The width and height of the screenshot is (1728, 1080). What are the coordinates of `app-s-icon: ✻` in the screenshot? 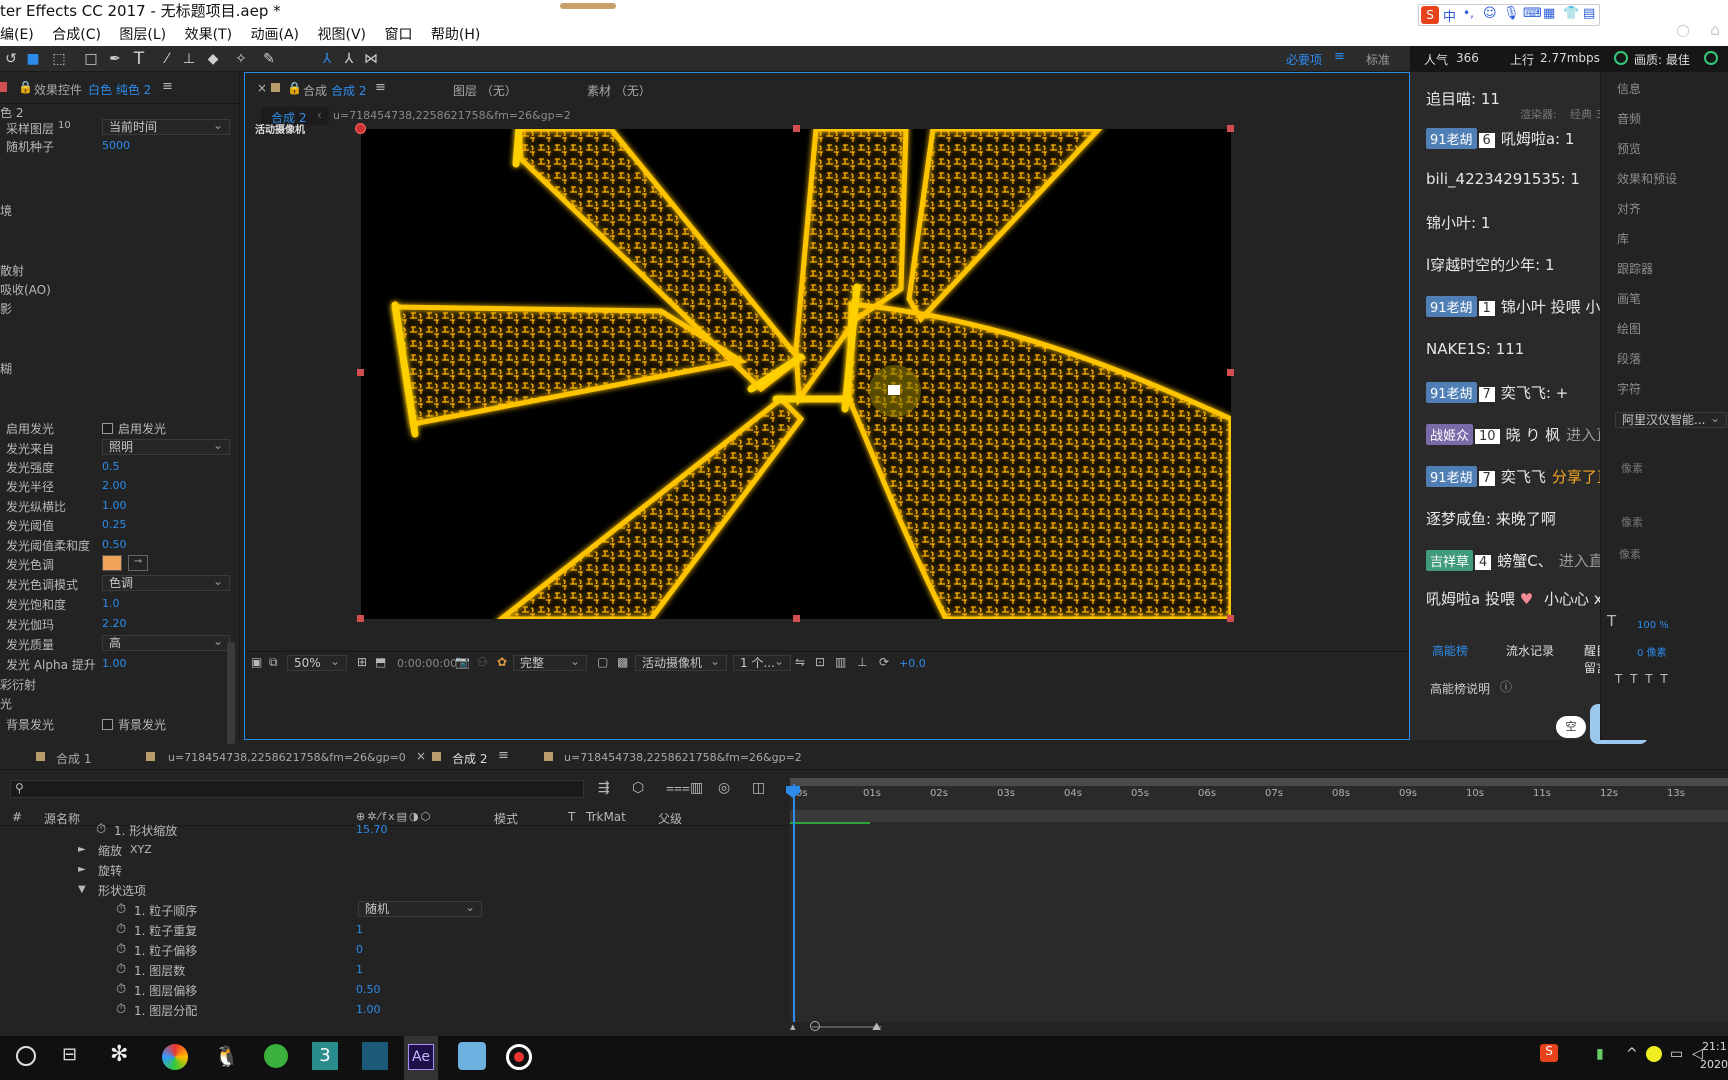 It's located at (119, 1054).